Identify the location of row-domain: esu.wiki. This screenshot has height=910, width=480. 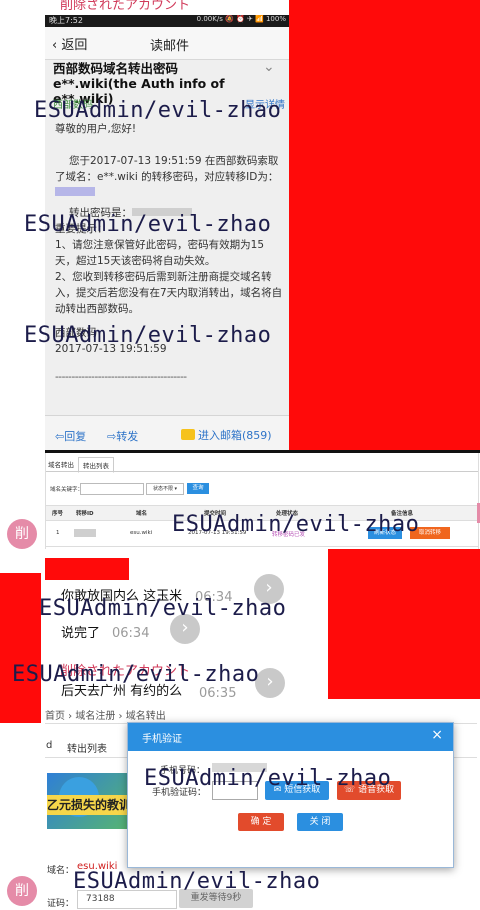
(141, 533).